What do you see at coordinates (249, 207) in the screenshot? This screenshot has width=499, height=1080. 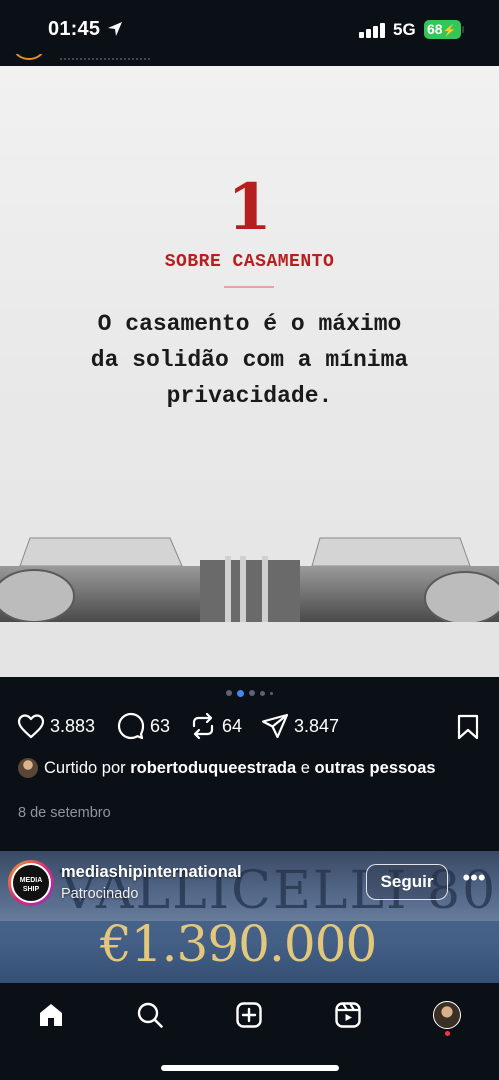 I see `quote-number: 1` at bounding box center [249, 207].